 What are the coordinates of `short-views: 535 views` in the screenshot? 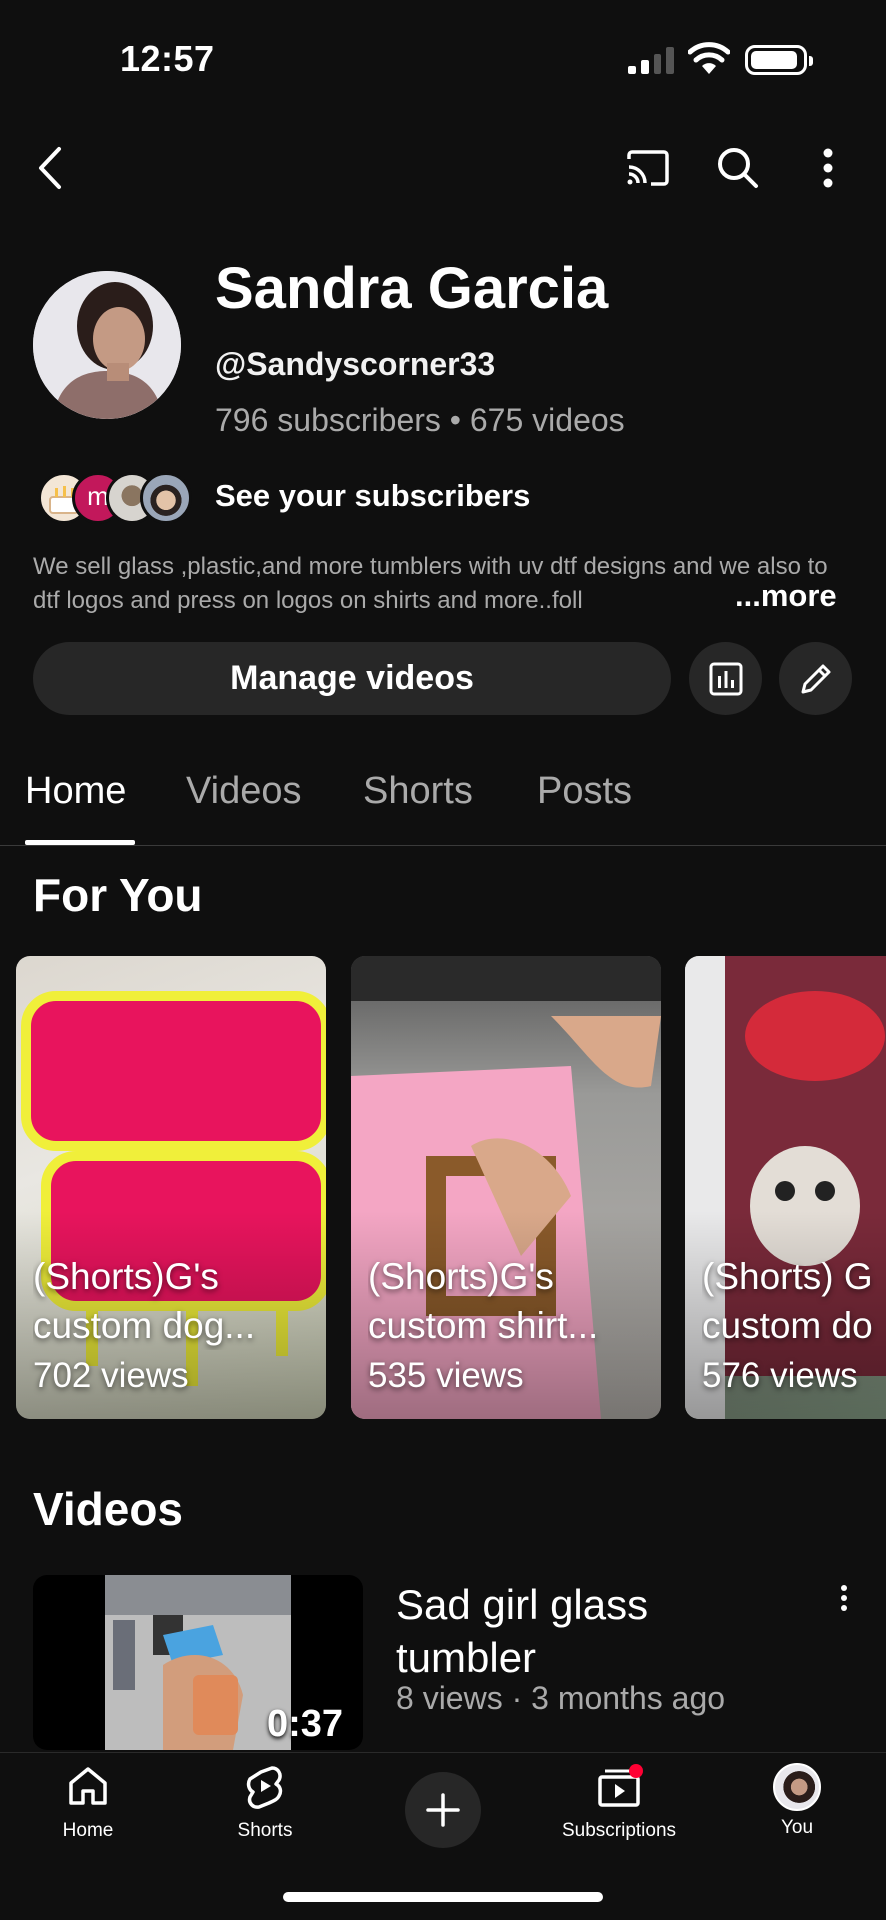 It's located at (446, 1375).